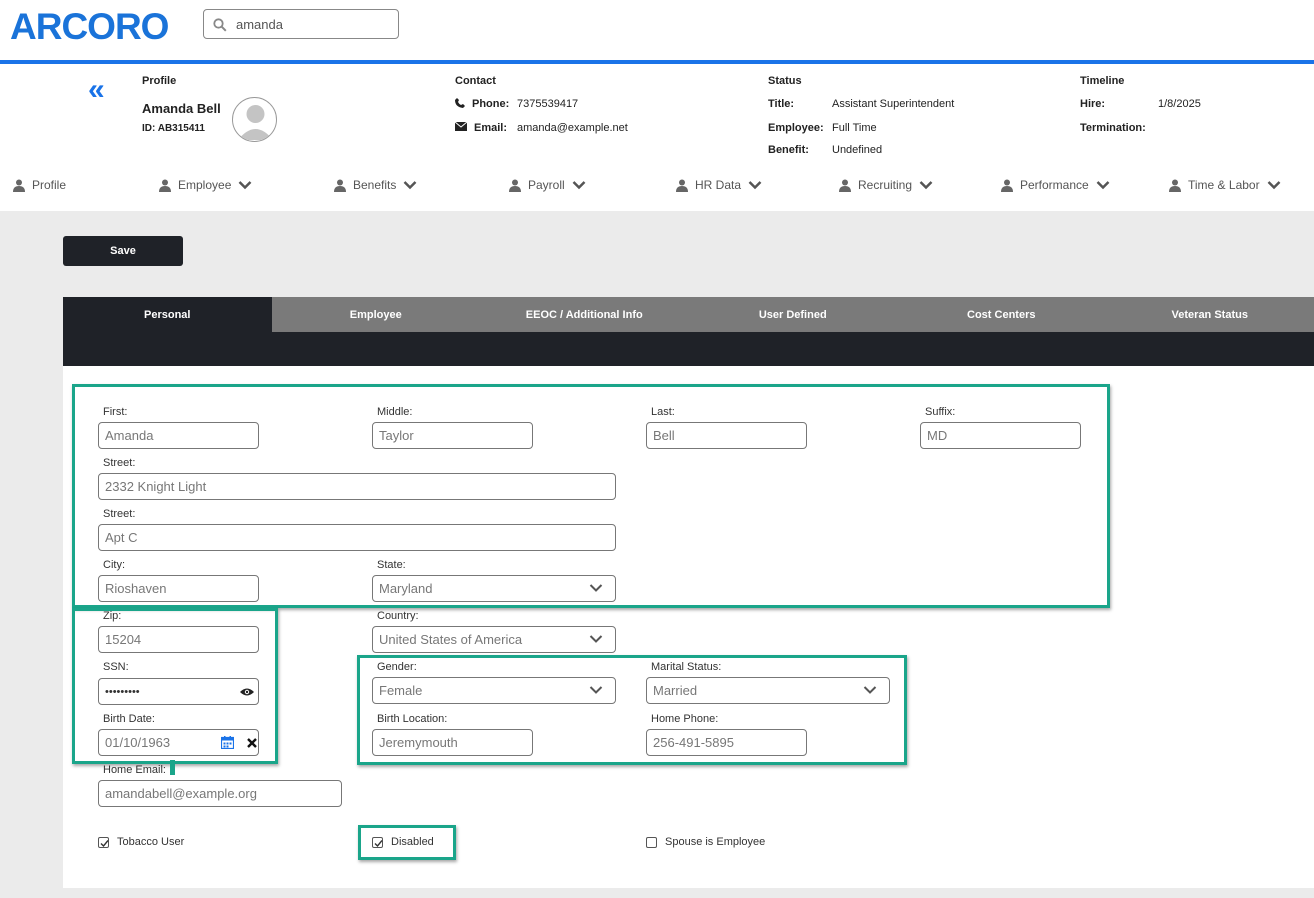 This screenshot has height=898, width=1314. Describe the element at coordinates (461, 126) in the screenshot. I see `email-icon` at that location.